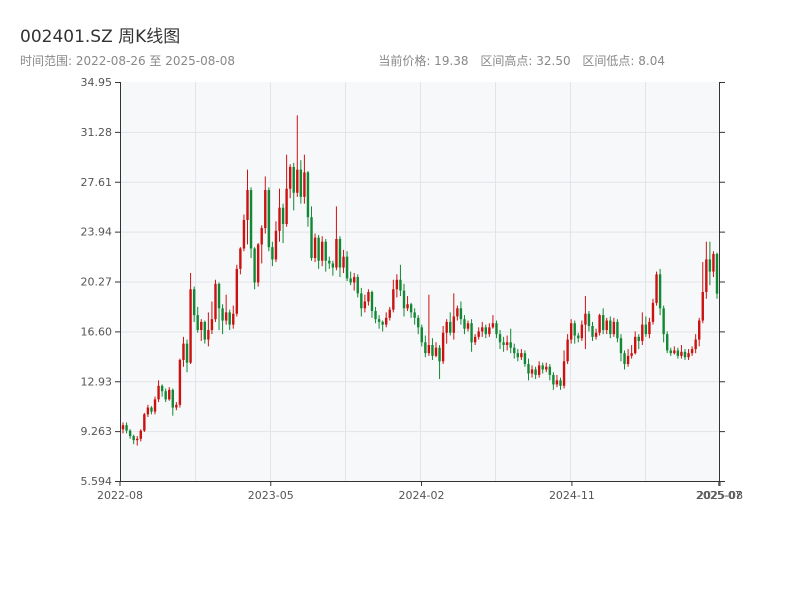 Image resolution: width=800 pixels, height=600 pixels. Describe the element at coordinates (97, 431) in the screenshot. I see `y-tick-label: 9.263` at that location.